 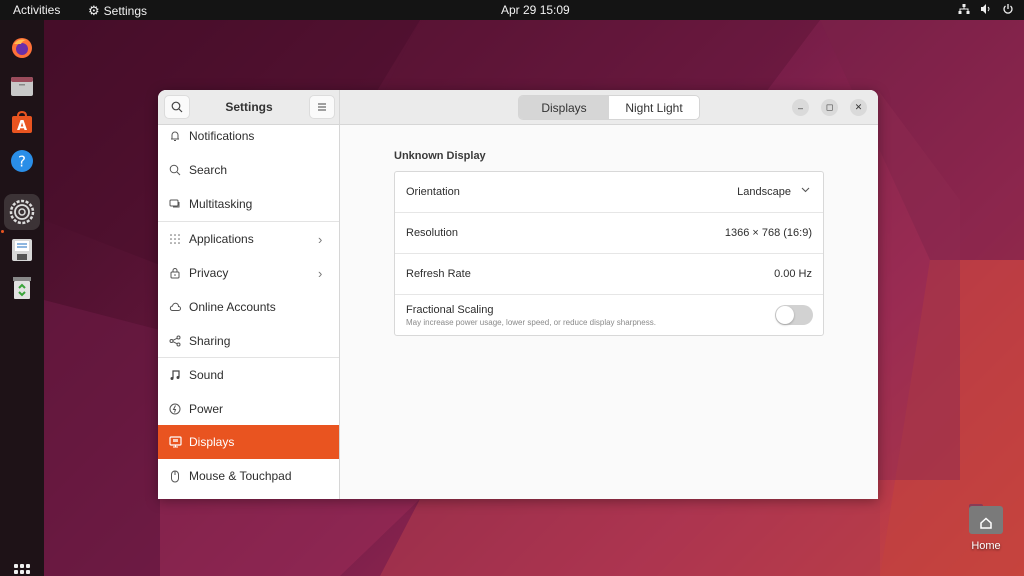 What do you see at coordinates (212, 442) in the screenshot?
I see `sidebar-item-label: Displays` at bounding box center [212, 442].